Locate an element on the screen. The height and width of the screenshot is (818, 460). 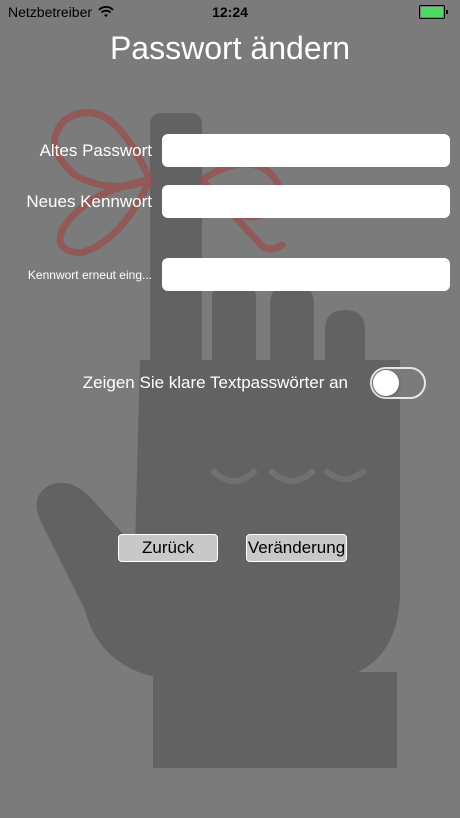
old-password-label: Altes Passwort is located at coordinates (95, 150).